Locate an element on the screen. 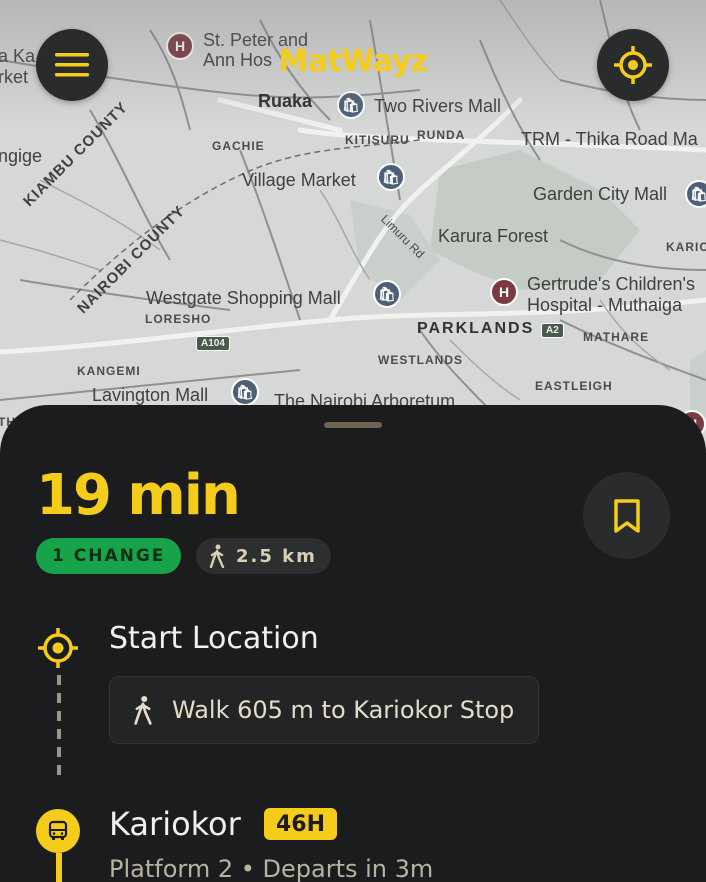  hospital-pin-icon: H is located at coordinates (504, 292).